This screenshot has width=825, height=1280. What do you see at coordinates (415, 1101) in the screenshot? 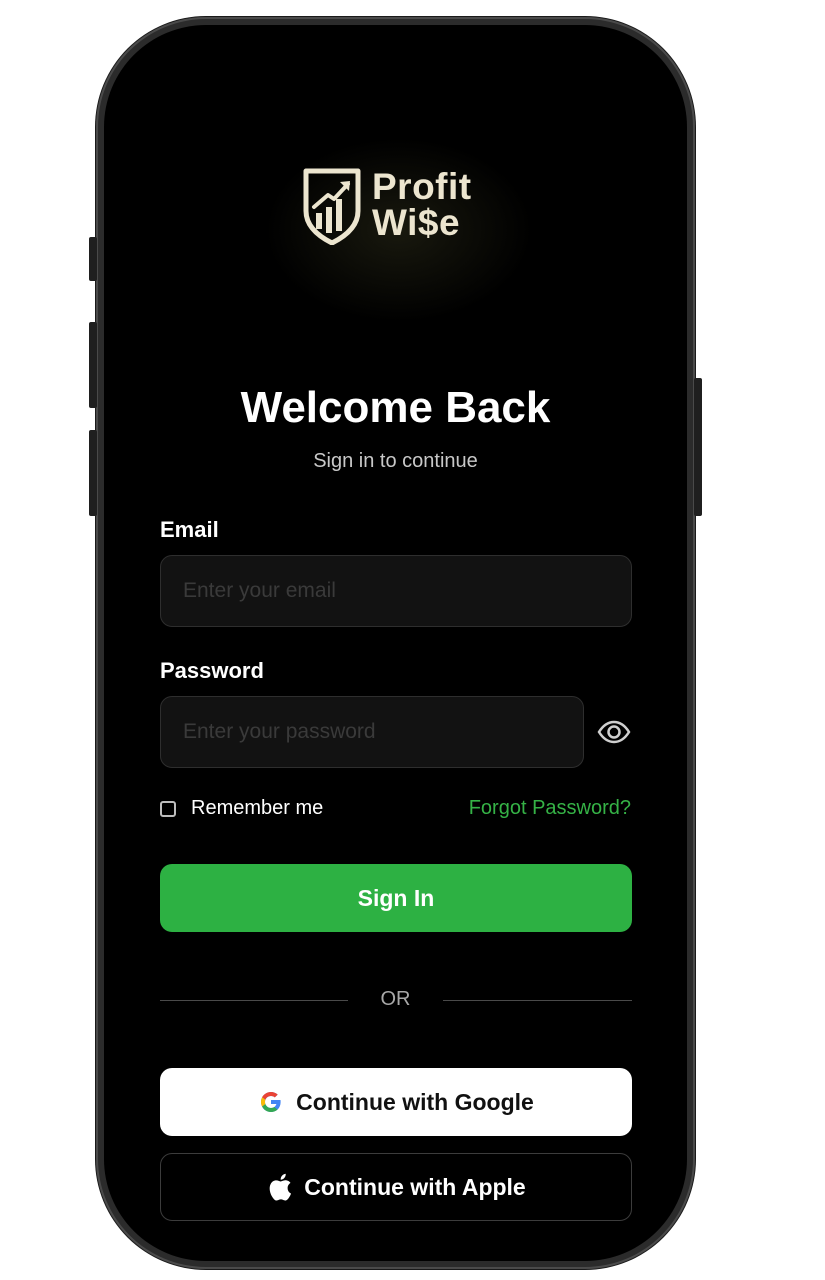
I see `google-button-label: Continue with Google` at bounding box center [415, 1101].